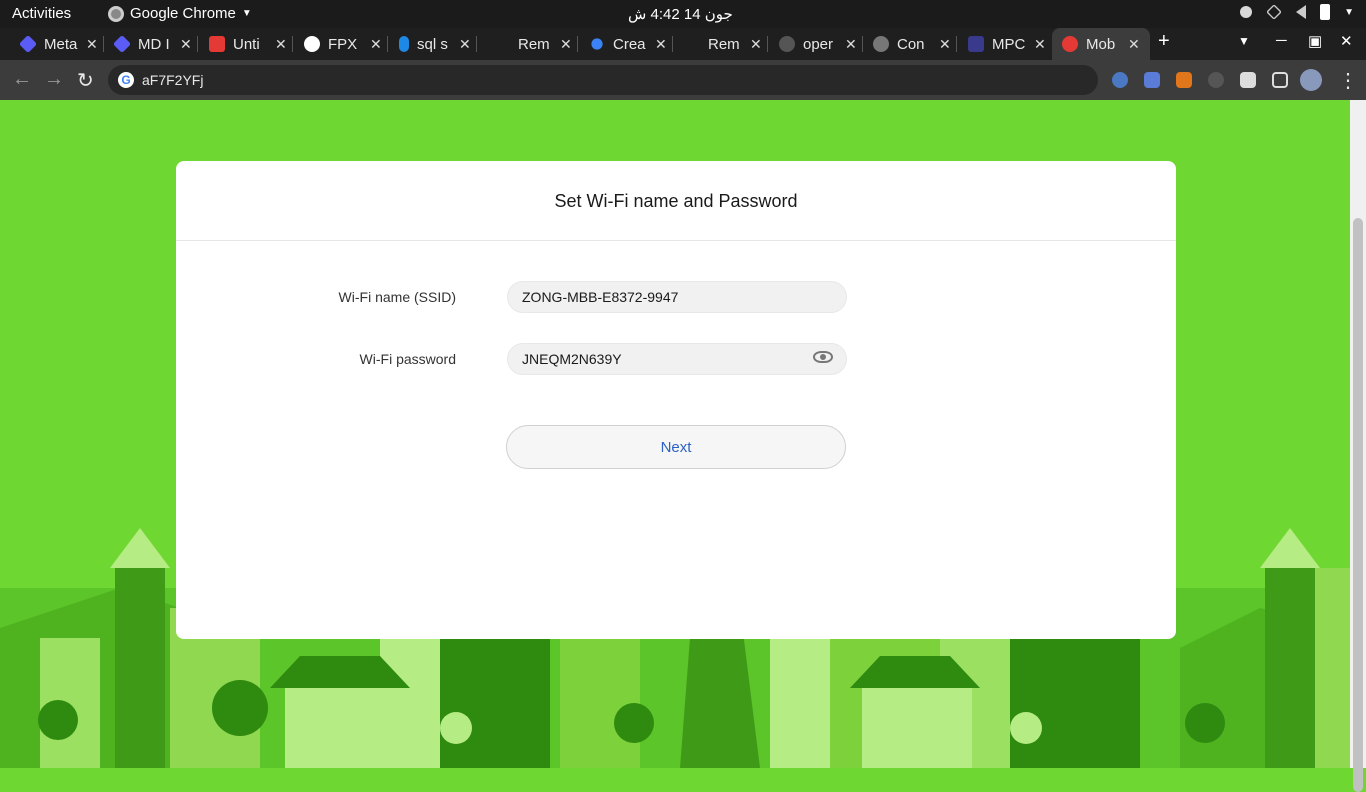 The image size is (1366, 792). Describe the element at coordinates (1301, 12) in the screenshot. I see `volume-icon` at that location.